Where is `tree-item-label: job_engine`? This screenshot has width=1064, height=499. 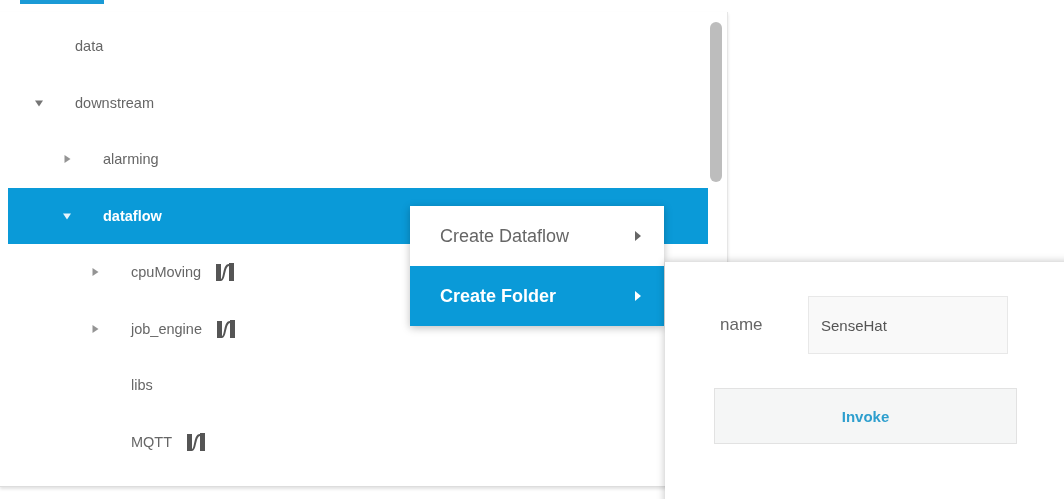 tree-item-label: job_engine is located at coordinates (166, 328).